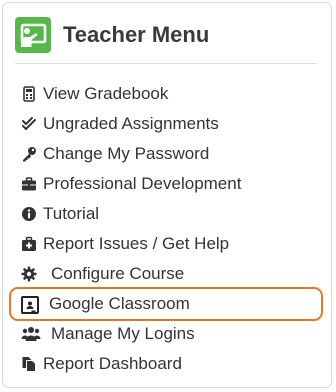  What do you see at coordinates (30, 305) in the screenshot?
I see `google-classroom-icon` at bounding box center [30, 305].